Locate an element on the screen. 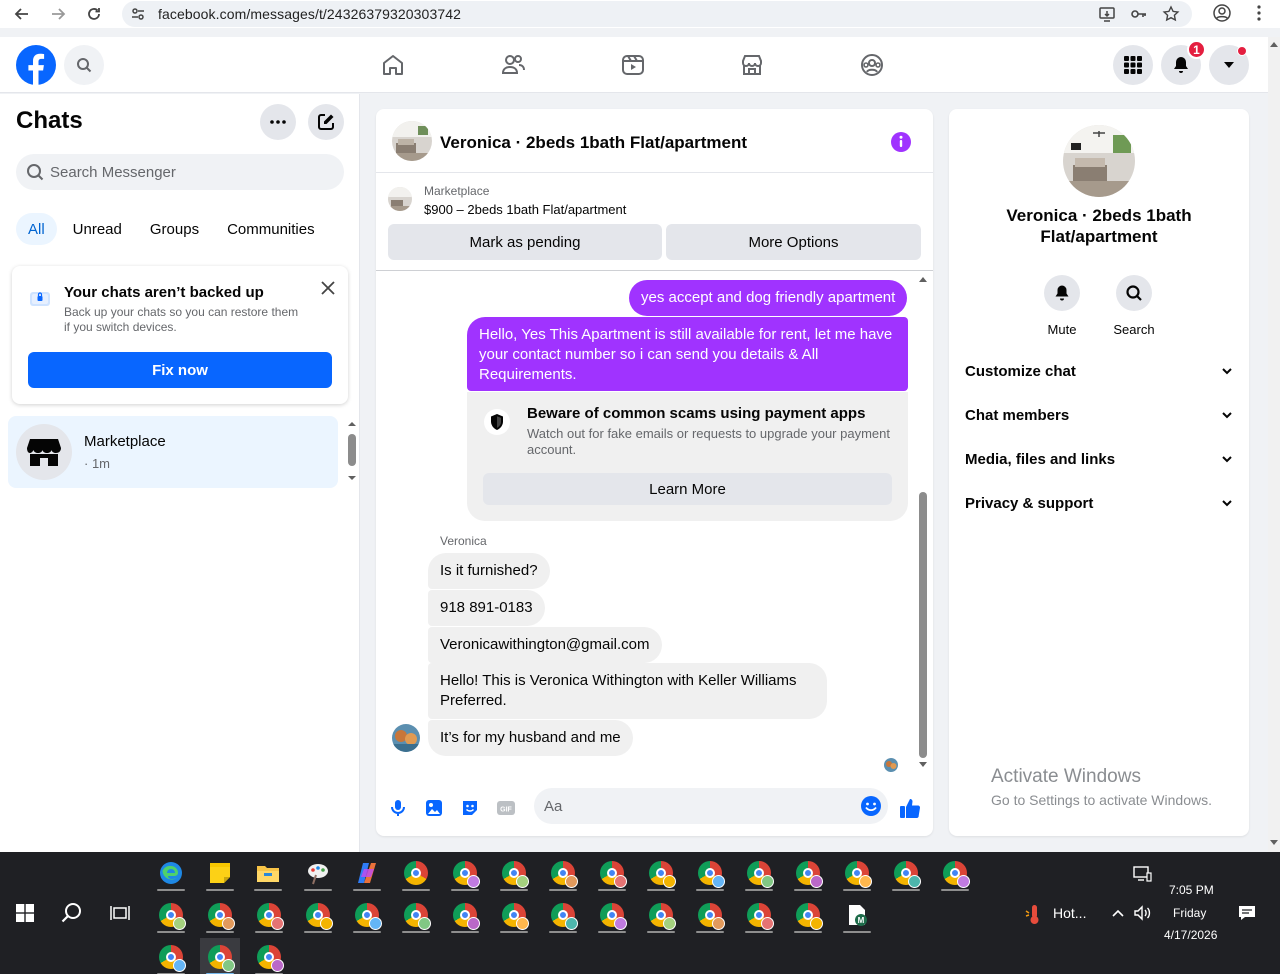  clock-day: Friday is located at coordinates (1189, 913).